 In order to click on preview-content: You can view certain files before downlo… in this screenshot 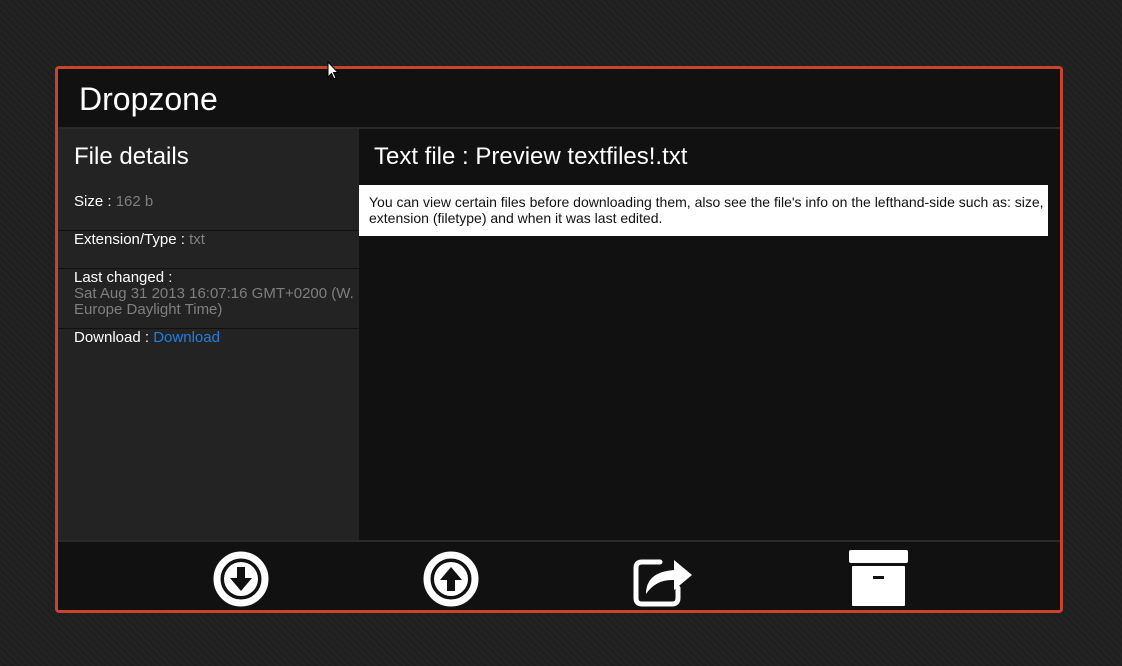, I will do `click(703, 210)`.